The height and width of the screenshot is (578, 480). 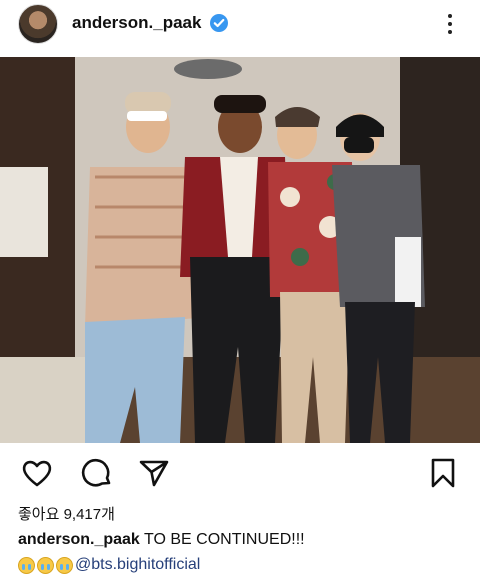 I want to click on post-caption: anderson._paak TO BE CONTINUED!!!, so click(x=161, y=540).